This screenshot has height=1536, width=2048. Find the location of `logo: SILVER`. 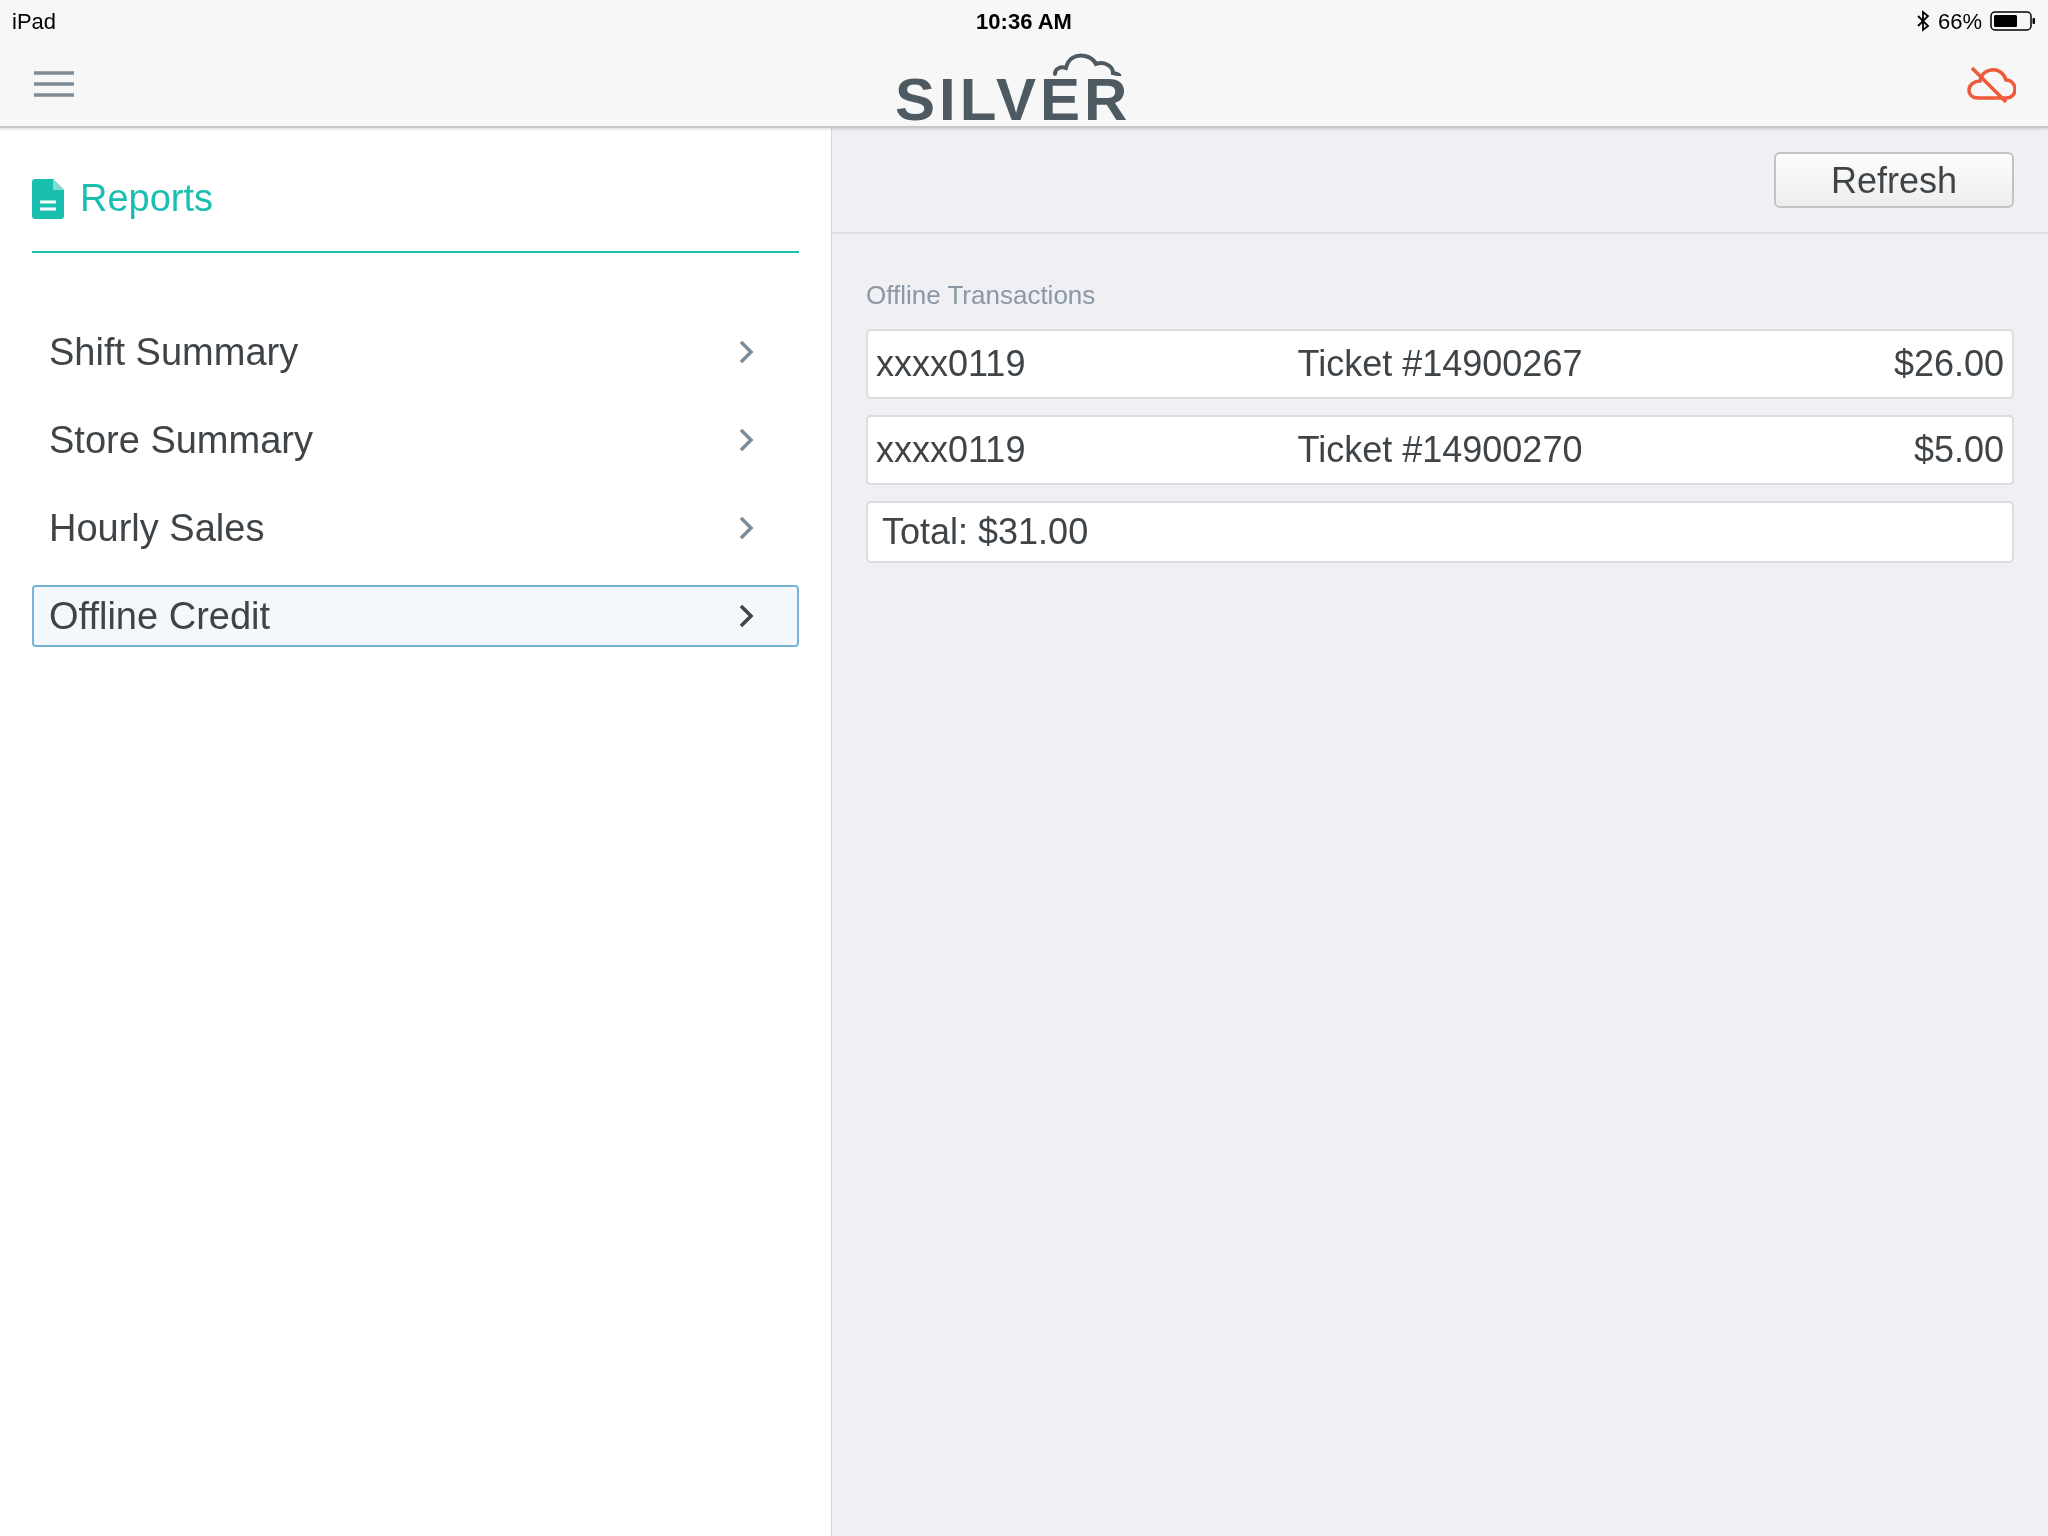

logo: SILVER is located at coordinates (1013, 100).